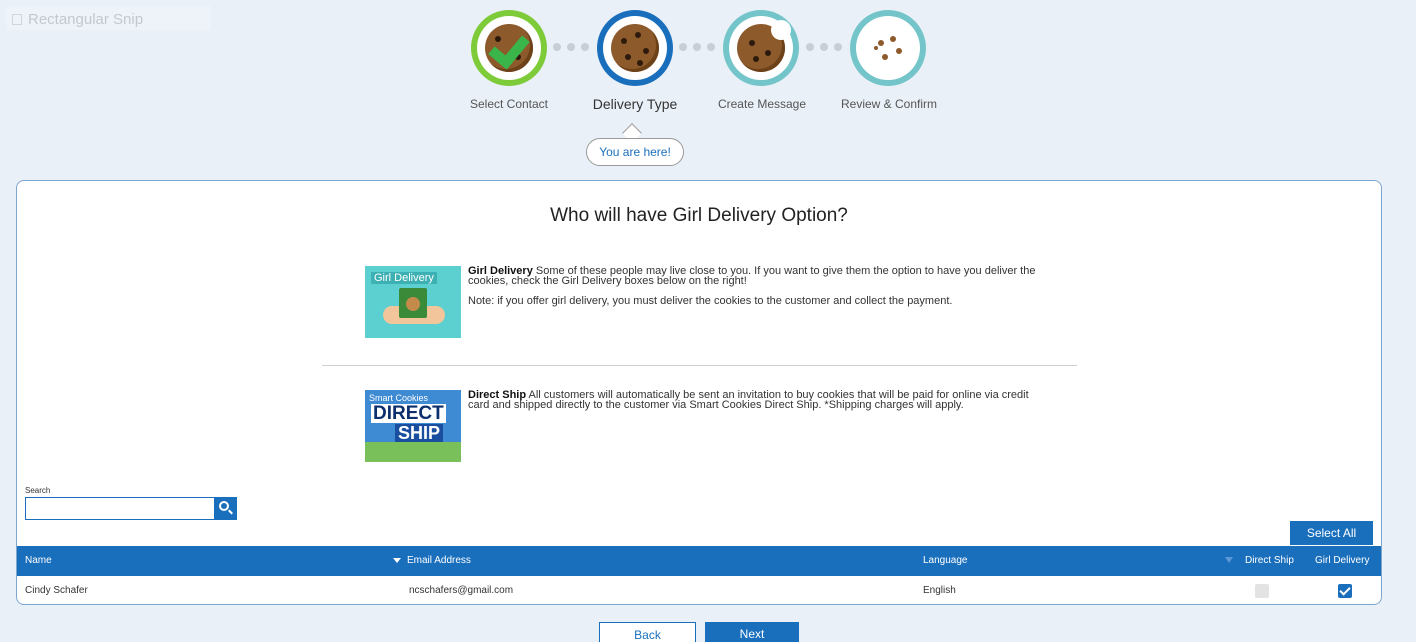 This screenshot has height=642, width=1416. Describe the element at coordinates (1331, 533) in the screenshot. I see `select-all-button: Select All` at that location.